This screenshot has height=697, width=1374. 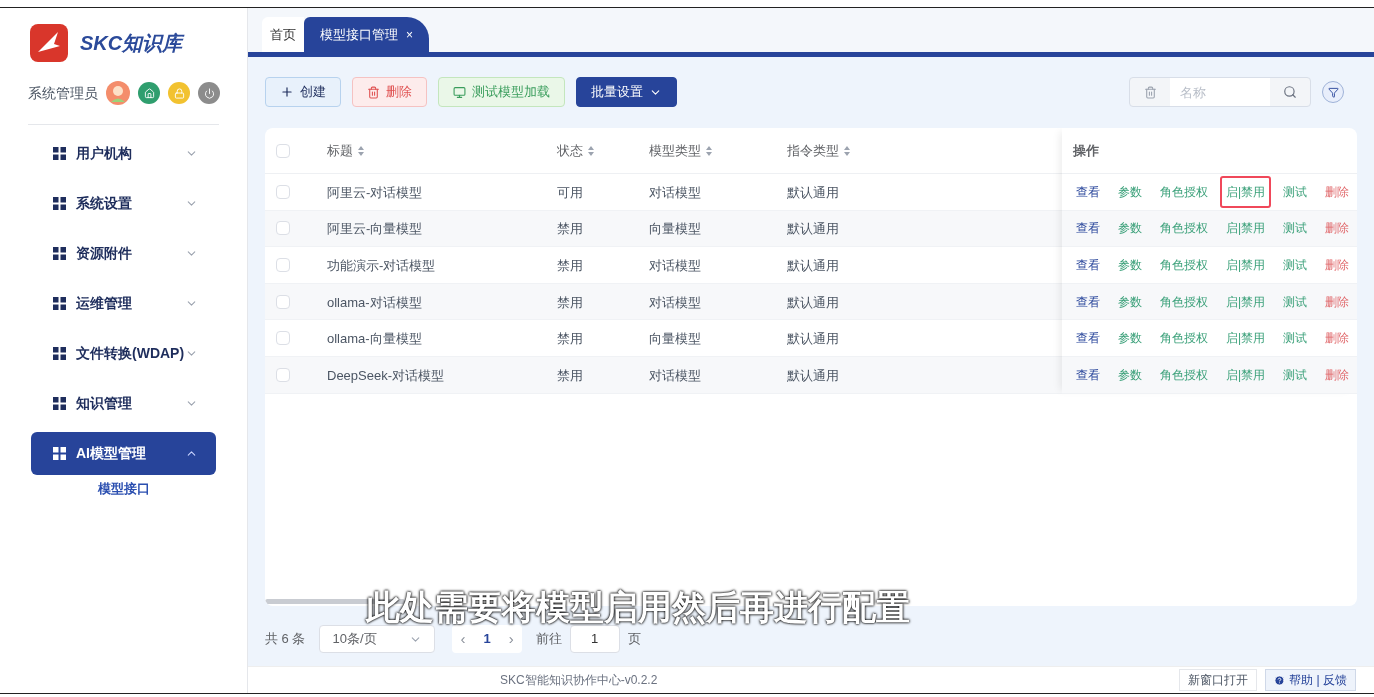 I want to click on toolbar-button: 删除, so click(x=389, y=92).